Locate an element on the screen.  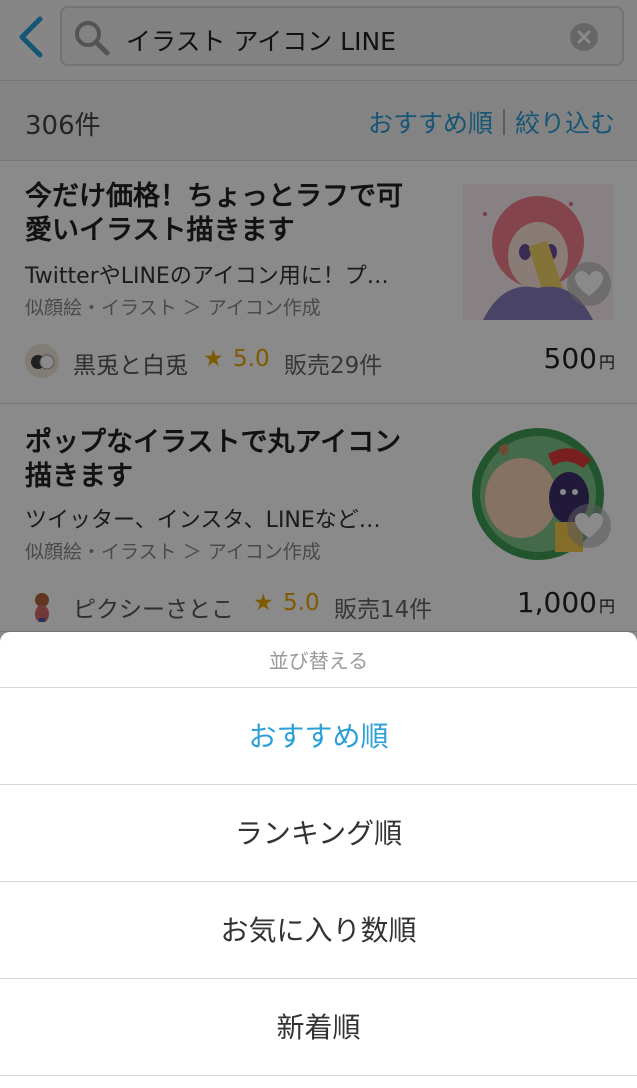
sort-option-recommended: おすすめ順 is located at coordinates (318, 736).